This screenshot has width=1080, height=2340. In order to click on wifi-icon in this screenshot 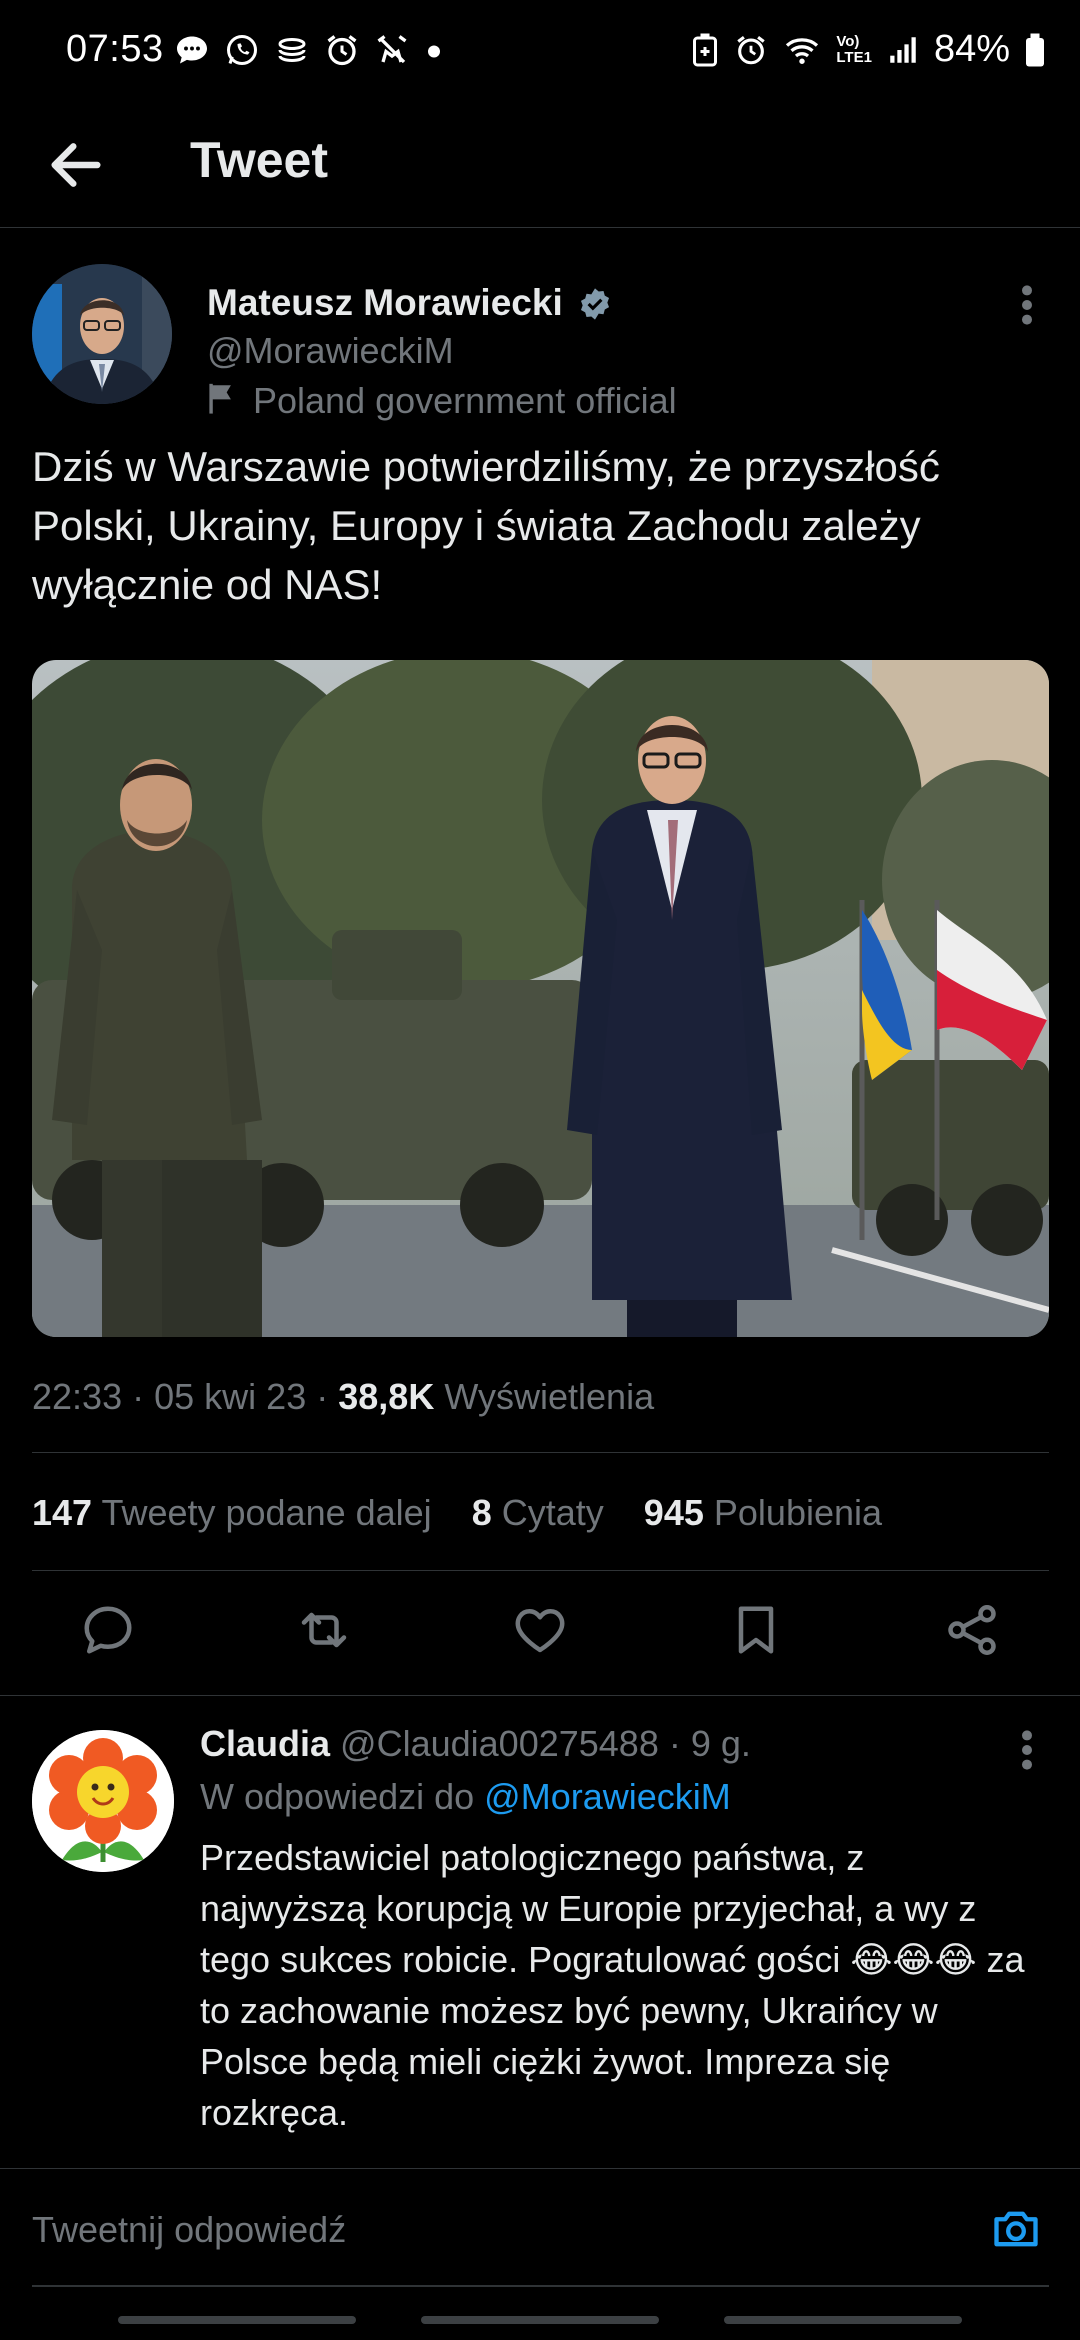, I will do `click(802, 50)`.